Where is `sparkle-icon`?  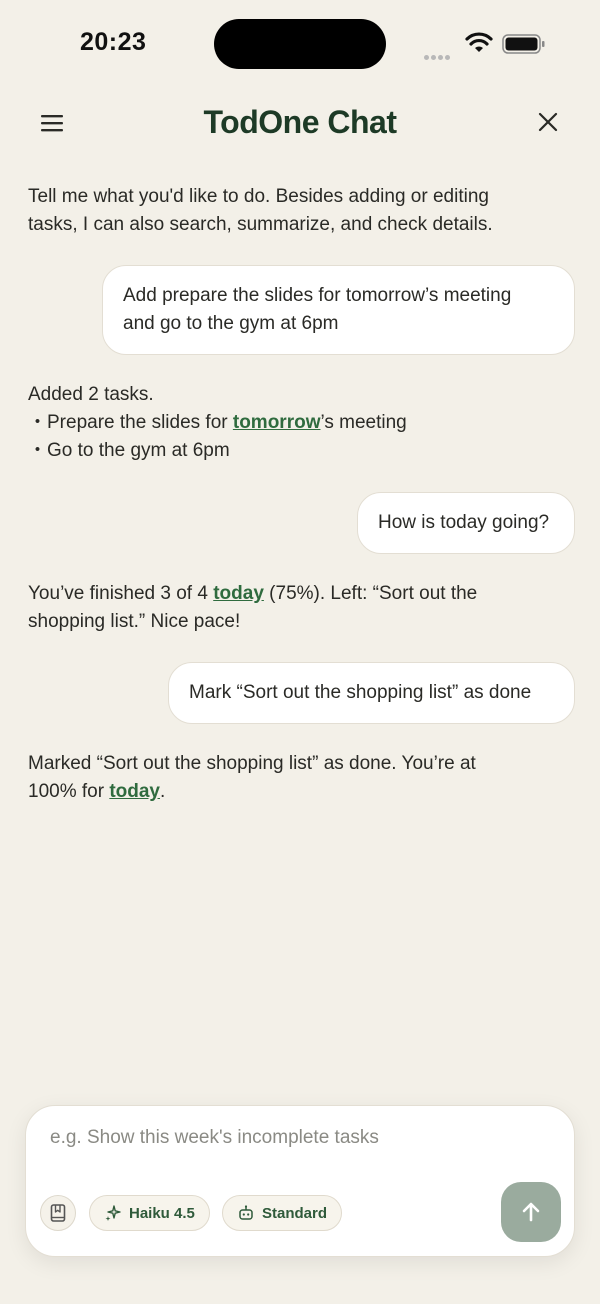 sparkle-icon is located at coordinates (113, 1213).